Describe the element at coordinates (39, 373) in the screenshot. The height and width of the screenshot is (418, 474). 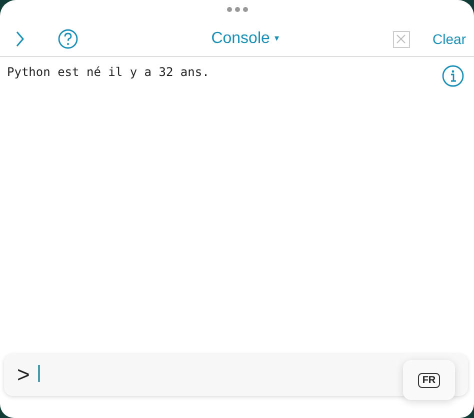
I see `text-cursor` at that location.